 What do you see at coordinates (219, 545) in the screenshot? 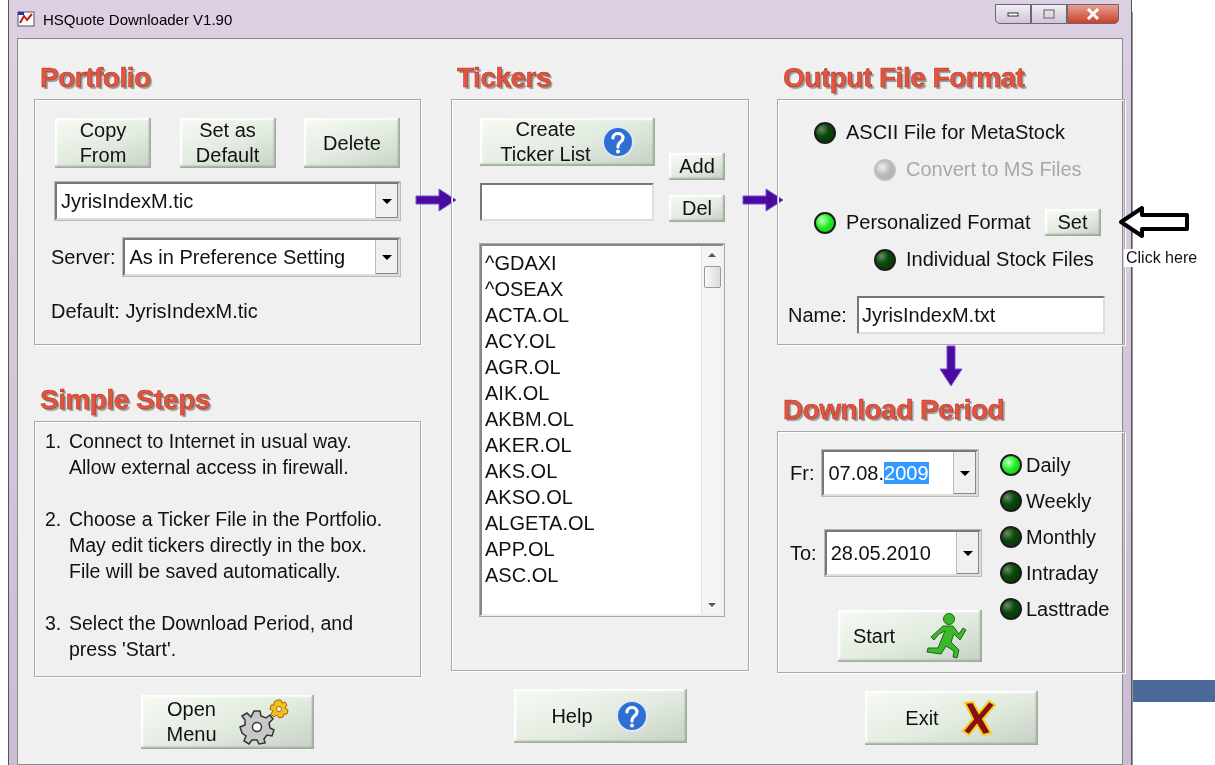
I see `step-text: May edit tickers directly in the box.` at bounding box center [219, 545].